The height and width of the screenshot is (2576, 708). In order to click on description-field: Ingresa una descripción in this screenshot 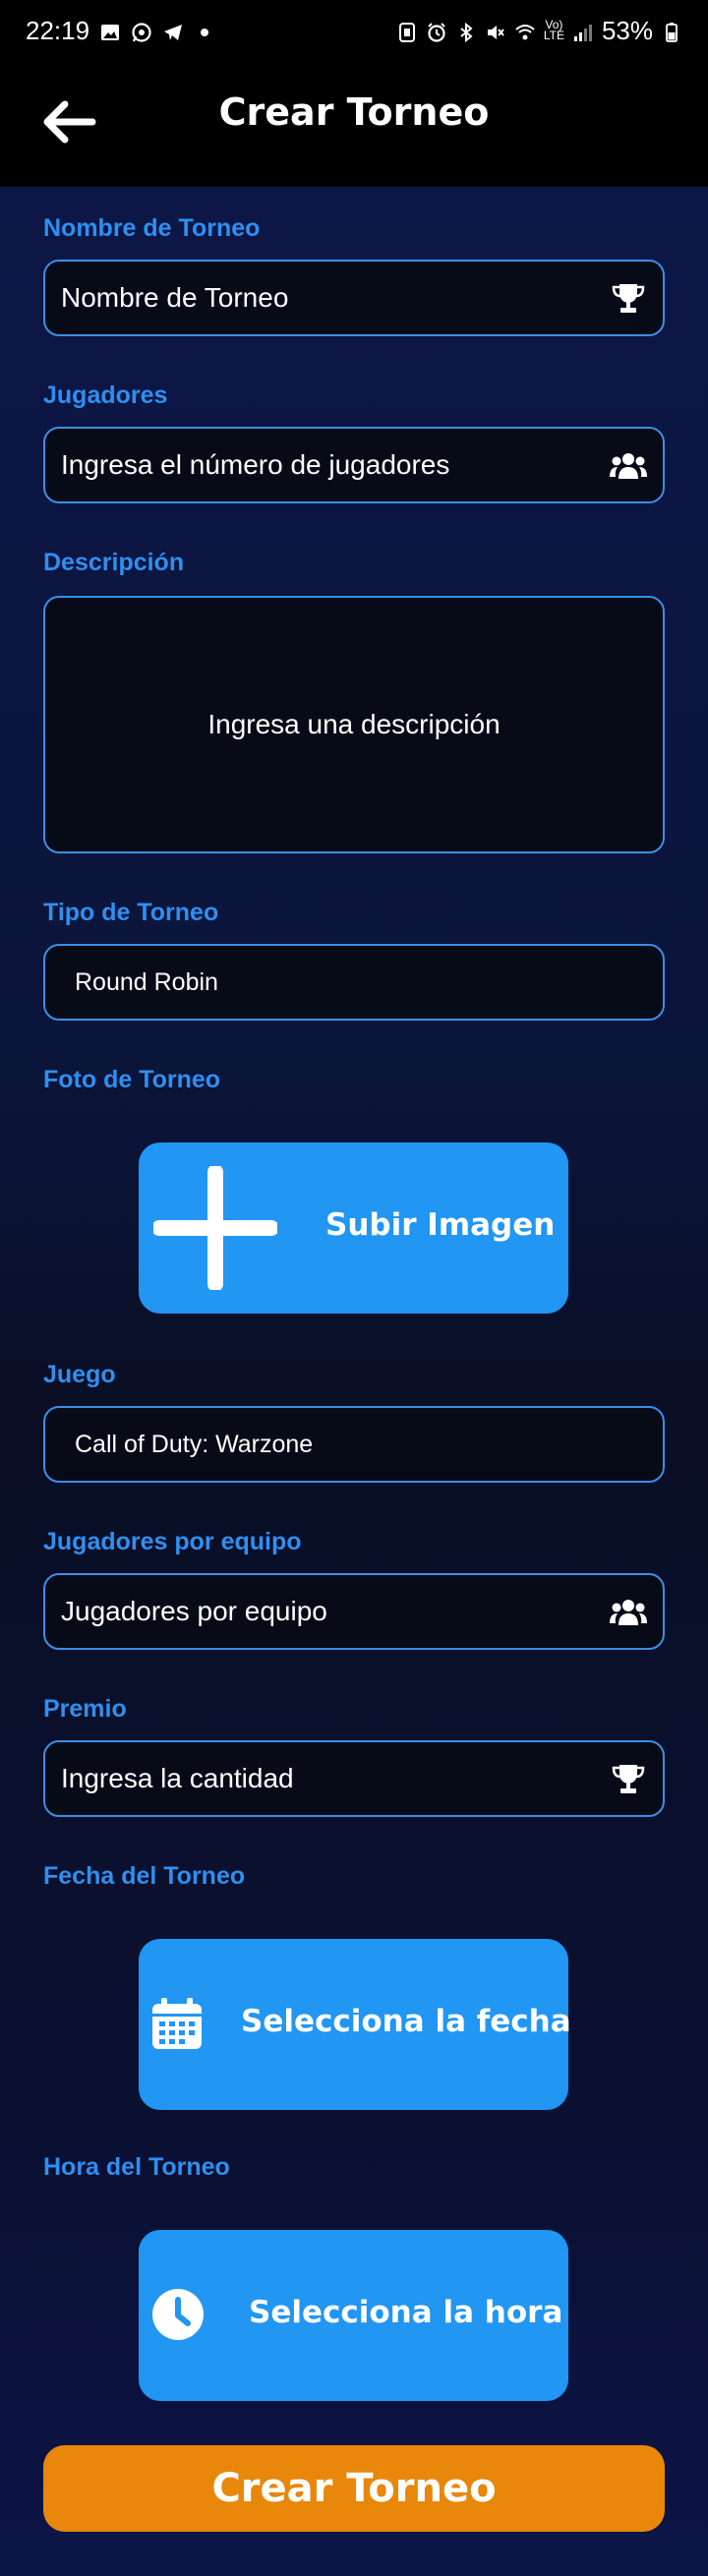, I will do `click(354, 724)`.